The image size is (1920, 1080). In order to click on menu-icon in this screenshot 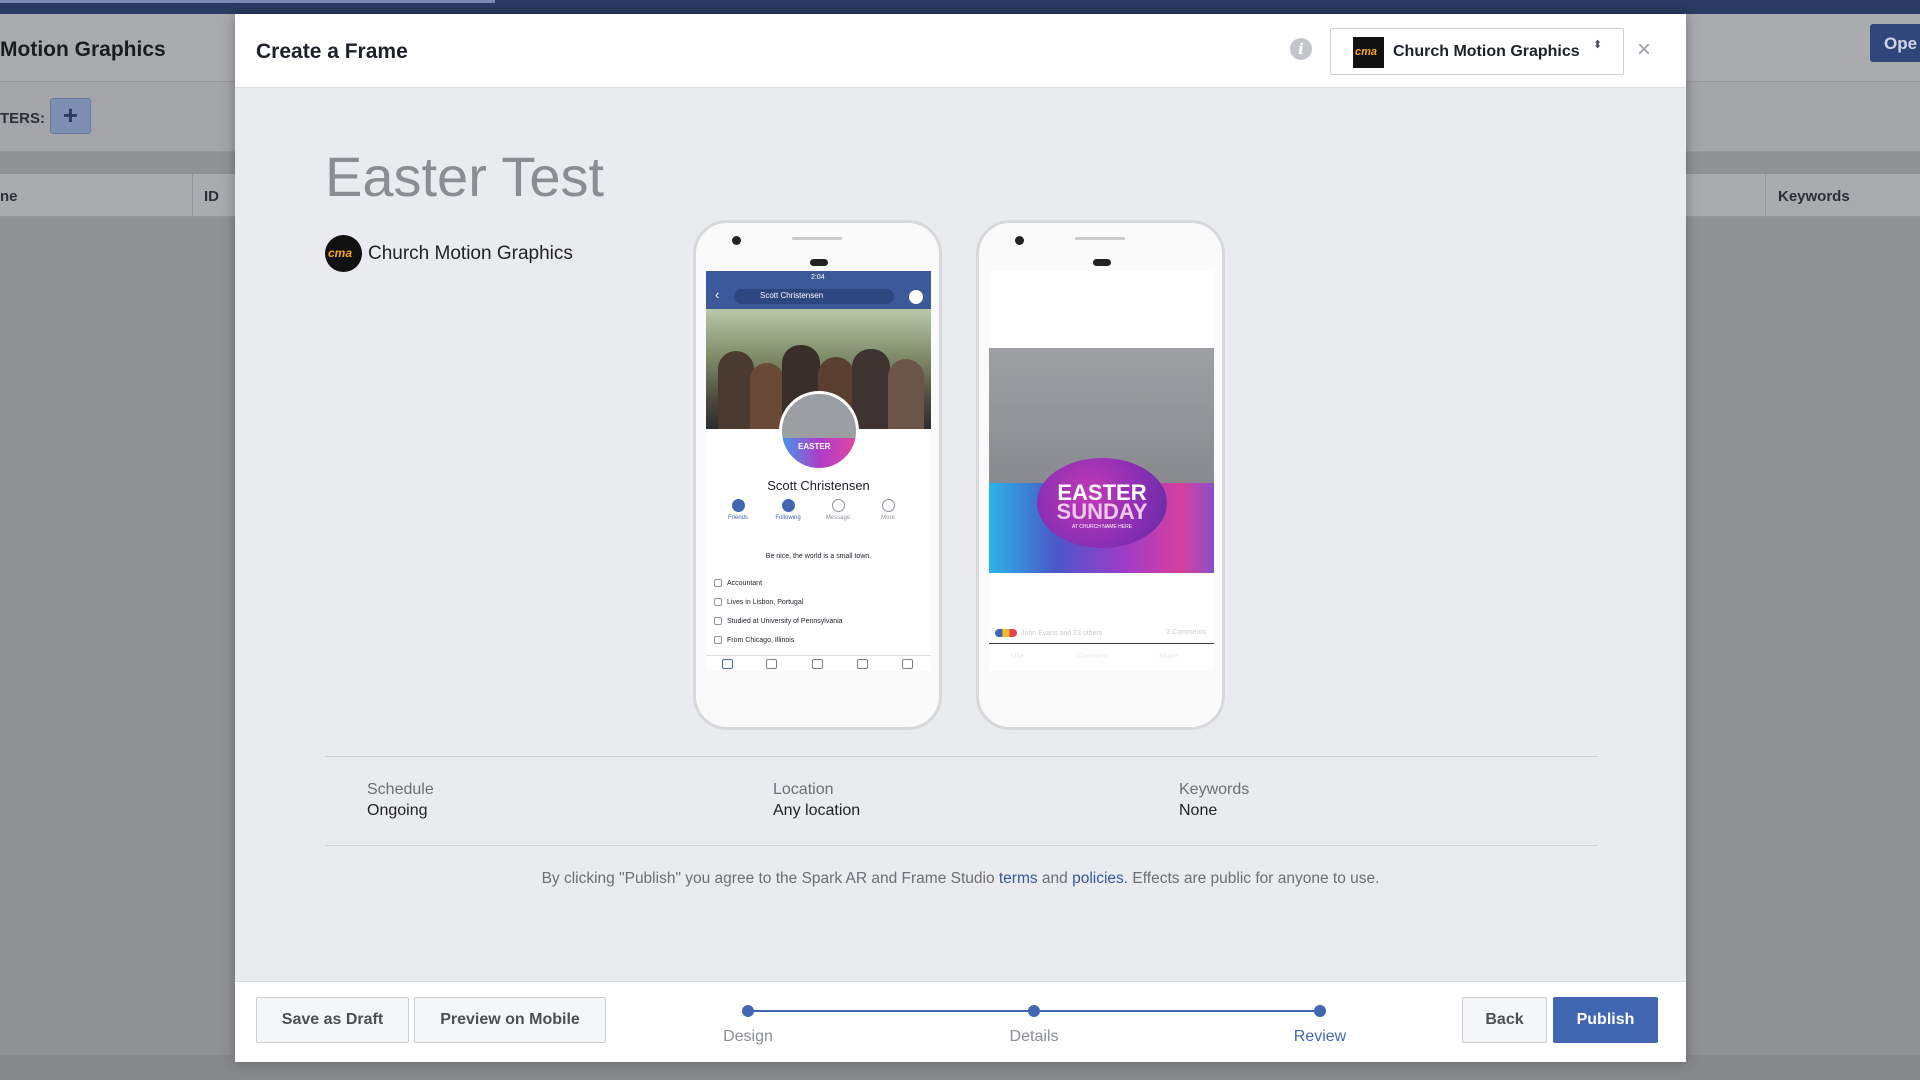, I will do `click(907, 664)`.